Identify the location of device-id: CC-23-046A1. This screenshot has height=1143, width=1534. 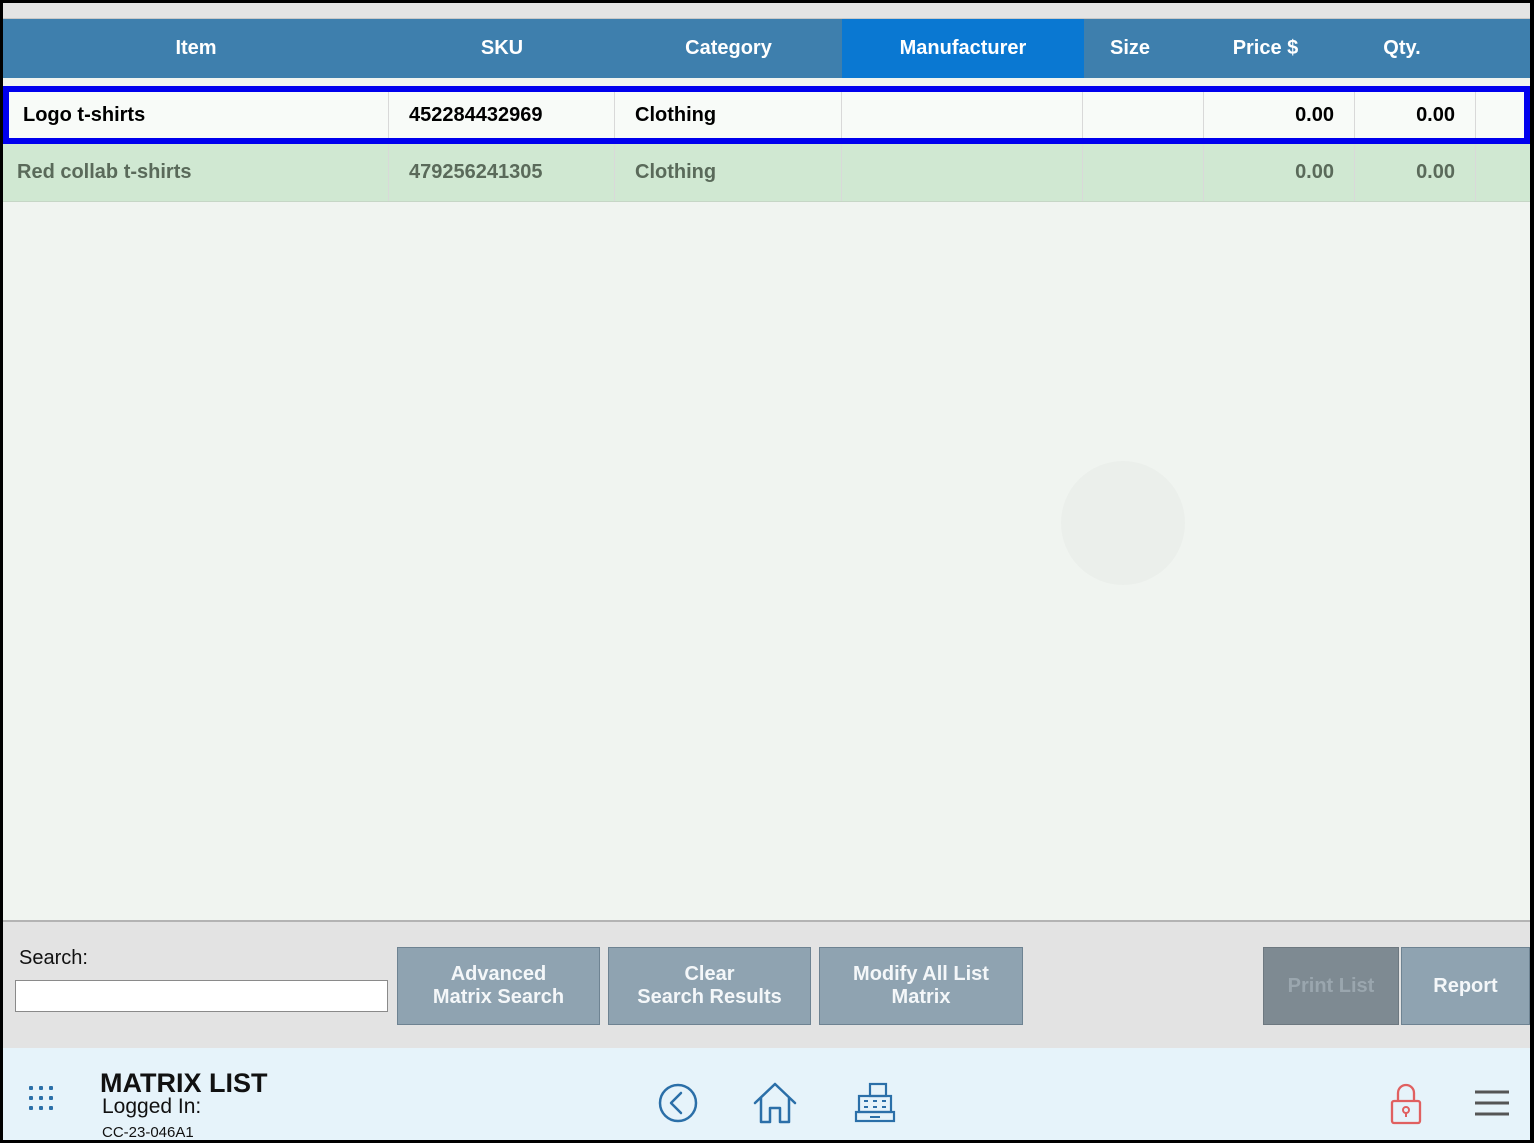
(148, 1132).